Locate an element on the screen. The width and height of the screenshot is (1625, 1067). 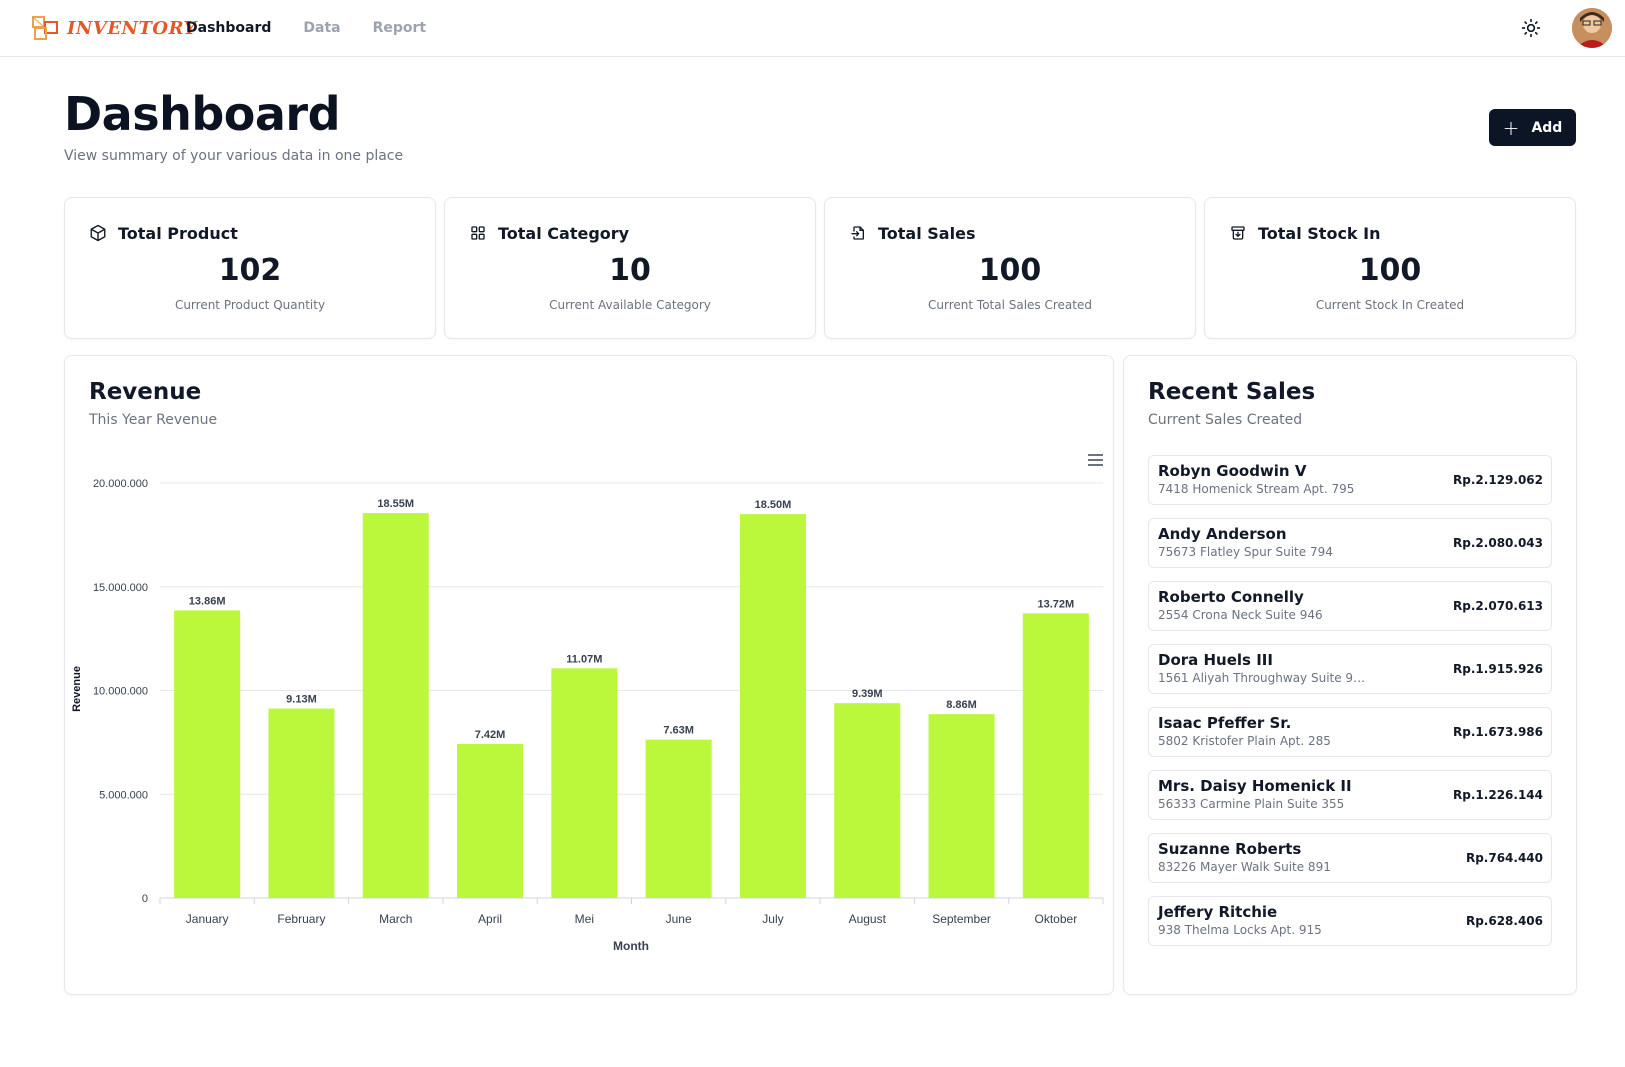
stat-description: Current Stock In Created is located at coordinates (1390, 305).